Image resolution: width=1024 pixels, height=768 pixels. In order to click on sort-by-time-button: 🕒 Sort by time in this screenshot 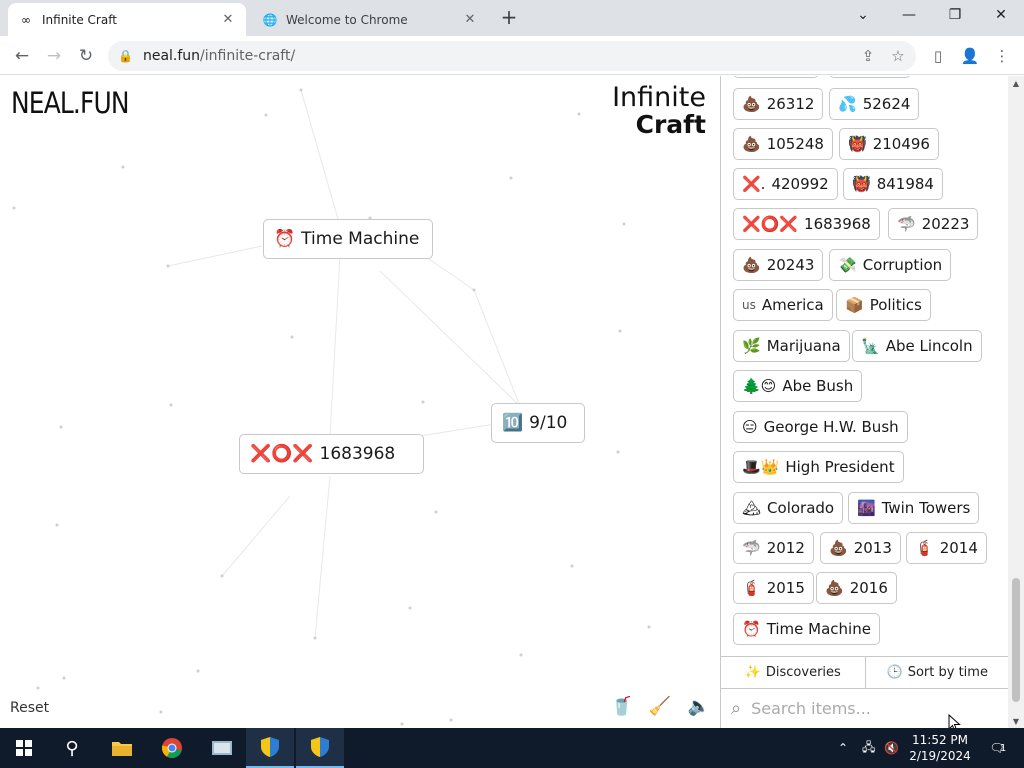, I will do `click(937, 672)`.